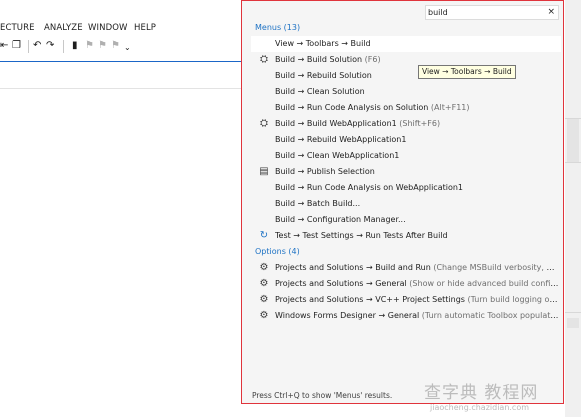 The height and width of the screenshot is (417, 581). Describe the element at coordinates (322, 395) in the screenshot. I see `footer-hint-text: Press Ctrl+Q to show 'Menus' results.` at that location.